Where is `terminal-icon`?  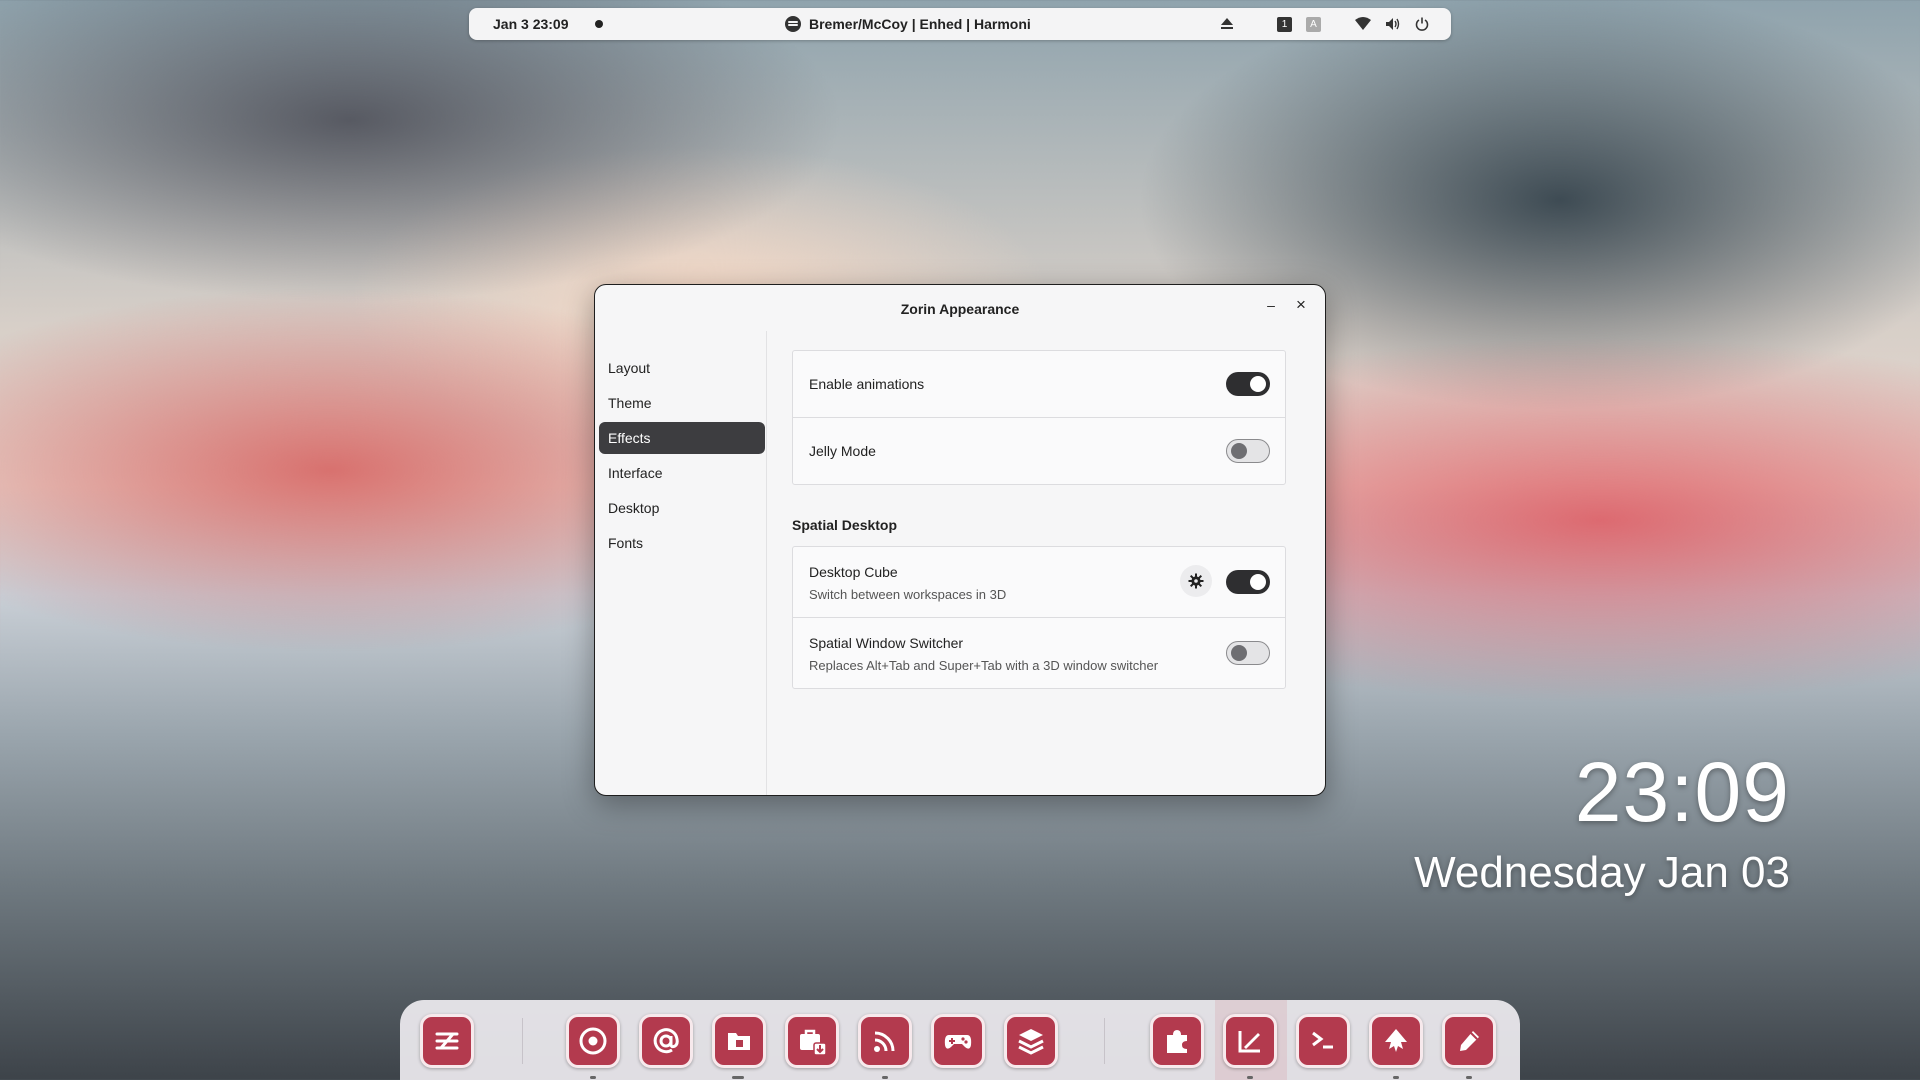
terminal-icon is located at coordinates (1323, 1041).